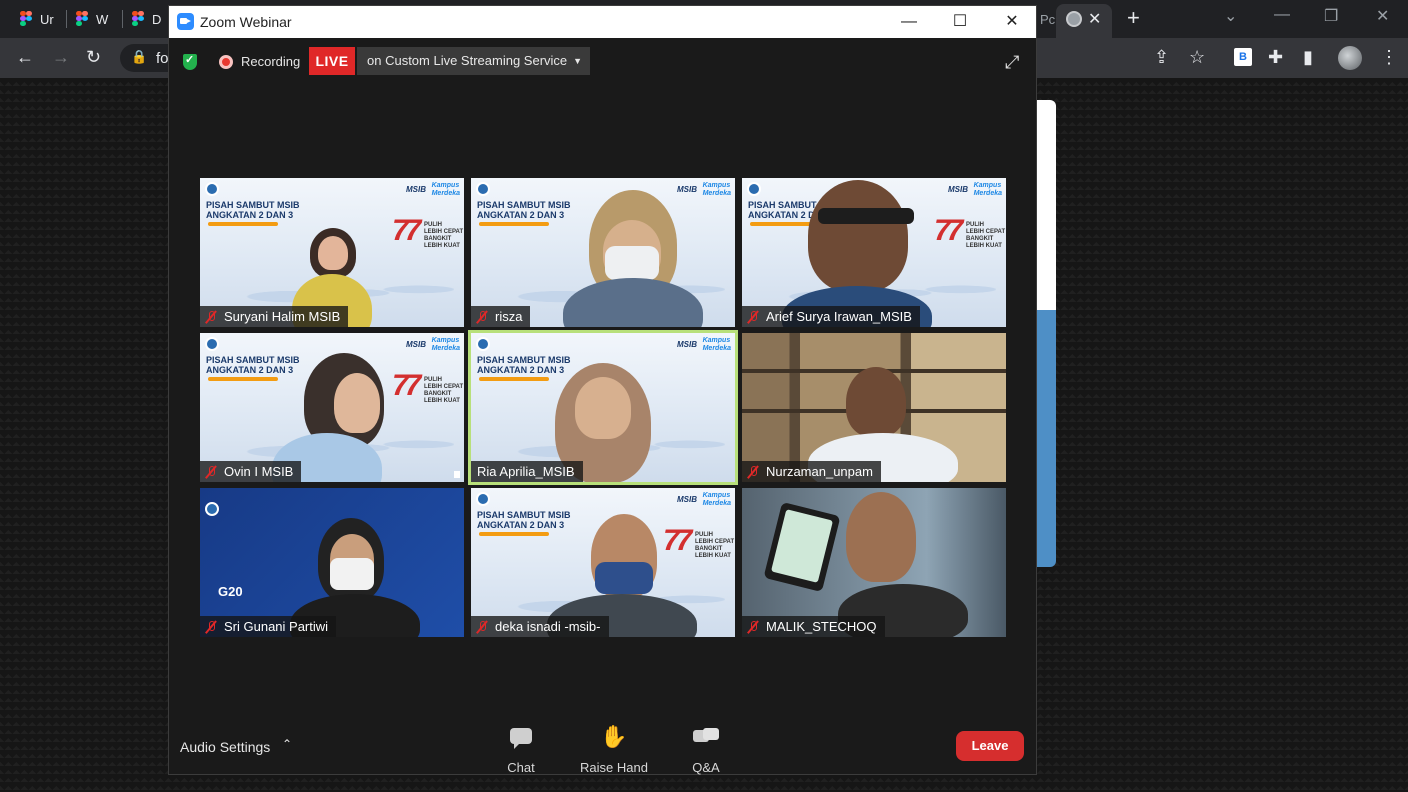 The width and height of the screenshot is (1408, 792). Describe the element at coordinates (92, 19) in the screenshot. I see `browser-tab: W` at that location.